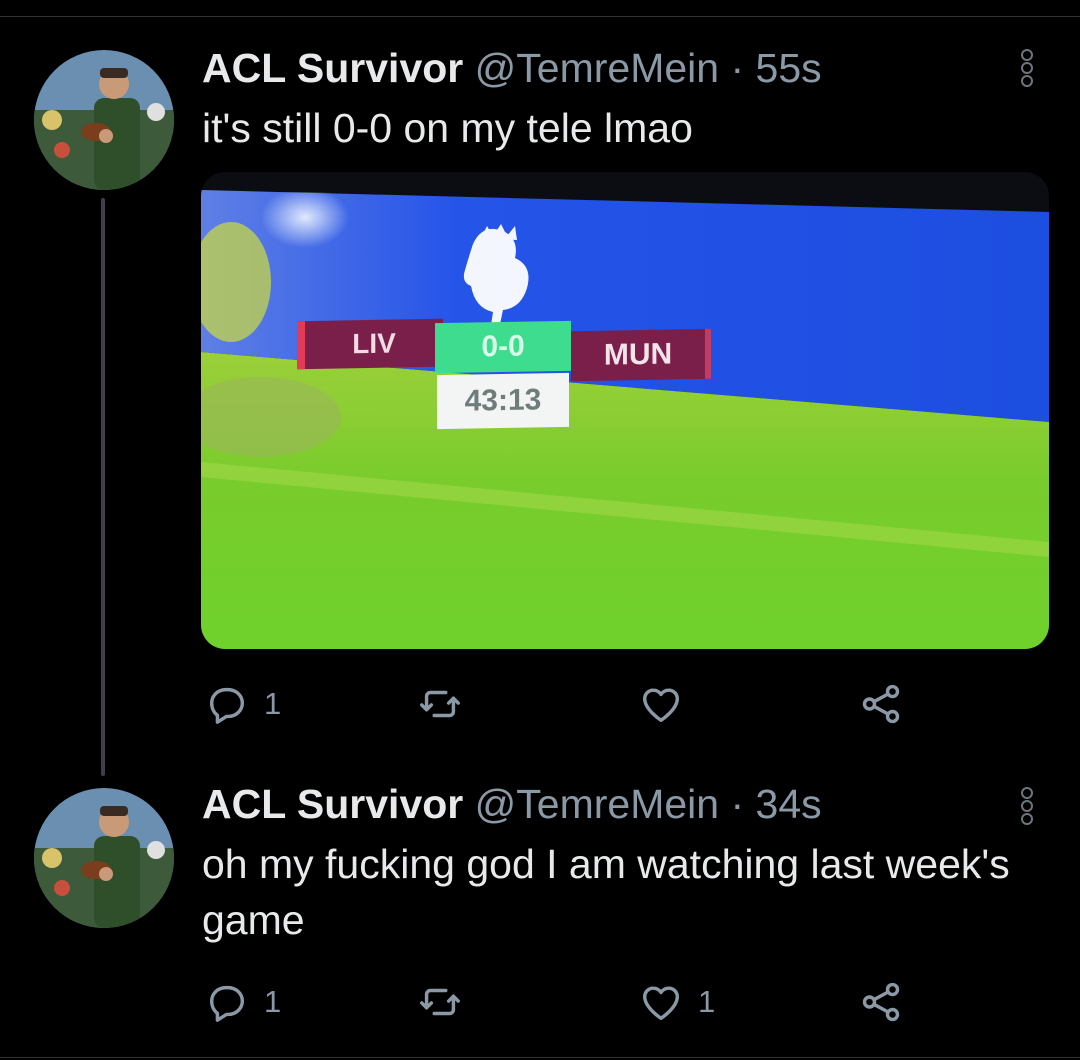 This screenshot has height=1060, width=1080. What do you see at coordinates (103, 487) in the screenshot?
I see `thread-connector` at bounding box center [103, 487].